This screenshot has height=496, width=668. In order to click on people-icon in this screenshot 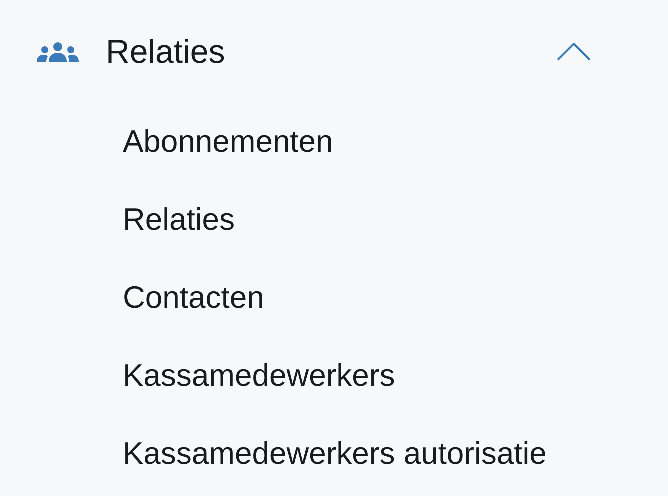, I will do `click(58, 52)`.